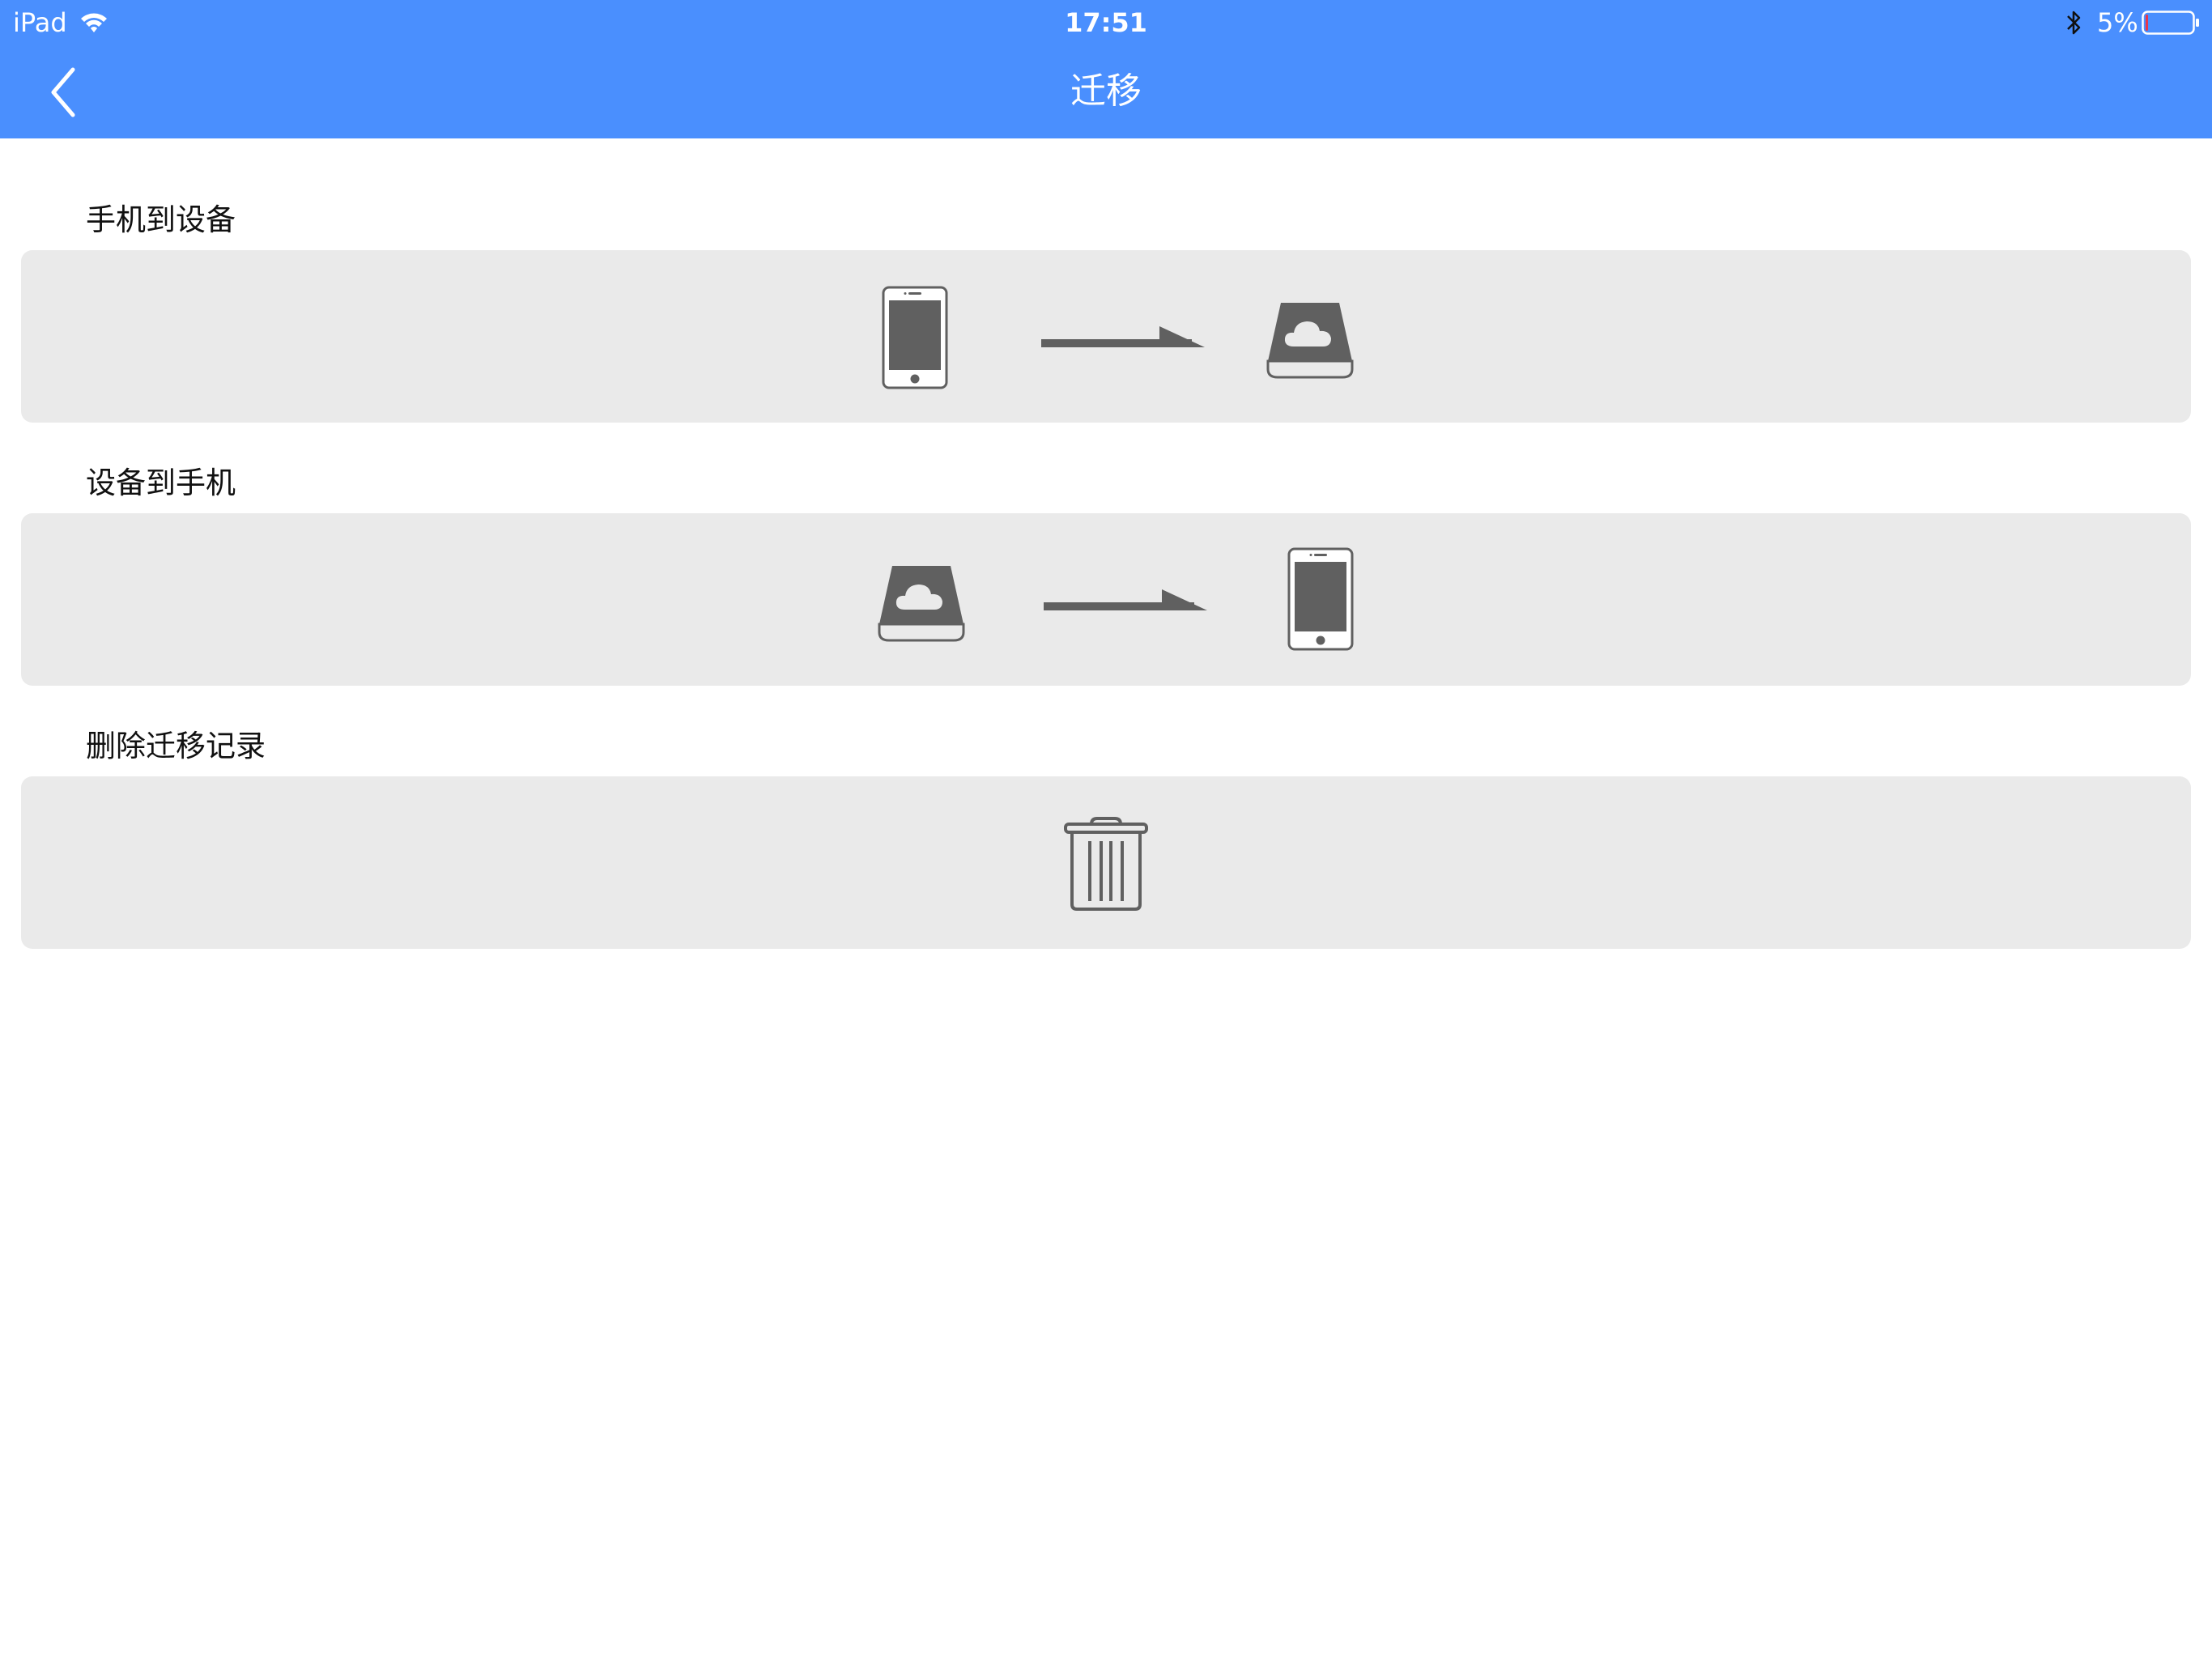 The width and height of the screenshot is (2212, 1658). What do you see at coordinates (176, 746) in the screenshot?
I see `section-label-delete-records: 删除迁移记录` at bounding box center [176, 746].